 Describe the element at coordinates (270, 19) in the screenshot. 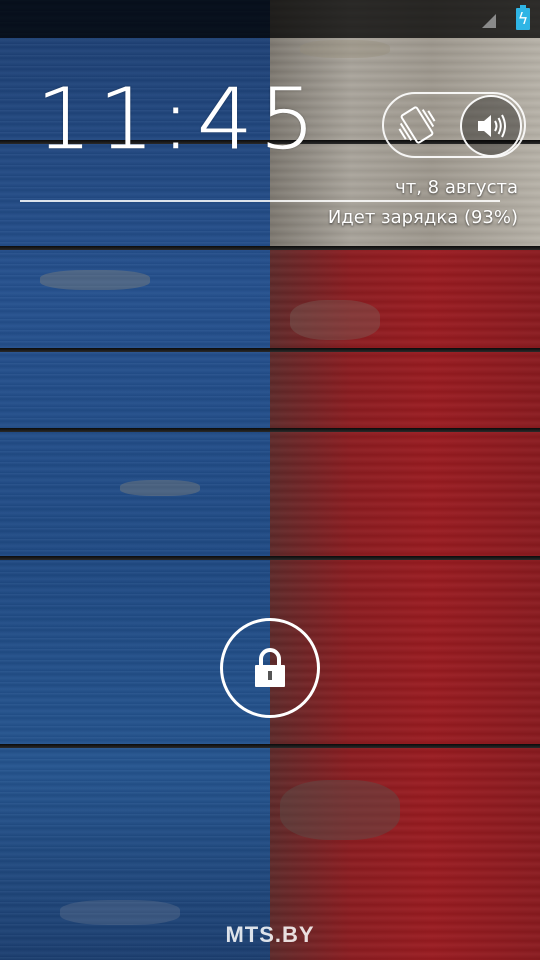

I see `status-bar: ϟ` at that location.